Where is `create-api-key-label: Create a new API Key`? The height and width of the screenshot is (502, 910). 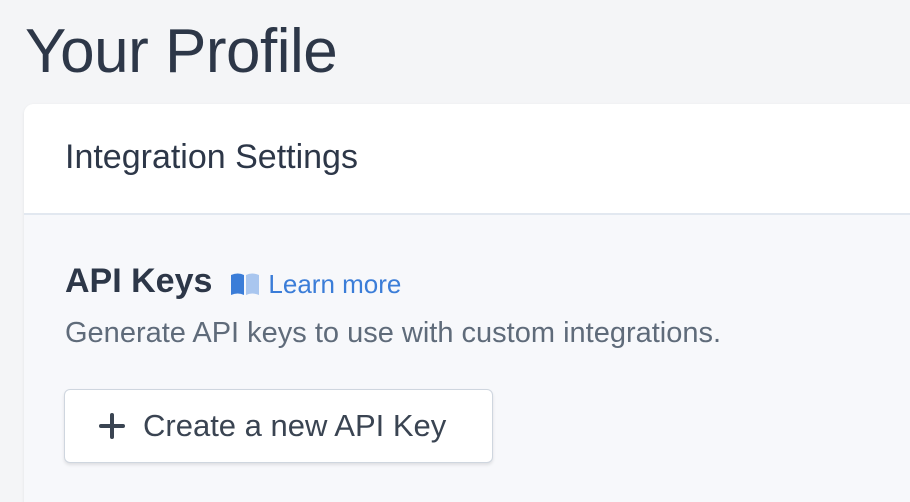 create-api-key-label: Create a new API Key is located at coordinates (295, 425).